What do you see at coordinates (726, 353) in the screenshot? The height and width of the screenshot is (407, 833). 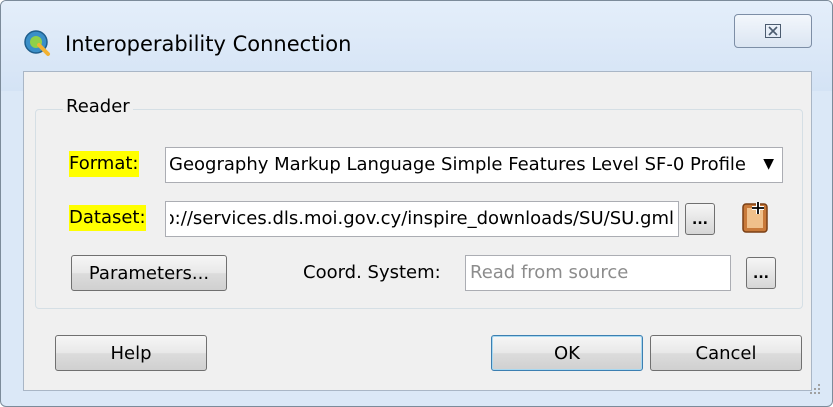 I see `cancel-button: Cancel` at bounding box center [726, 353].